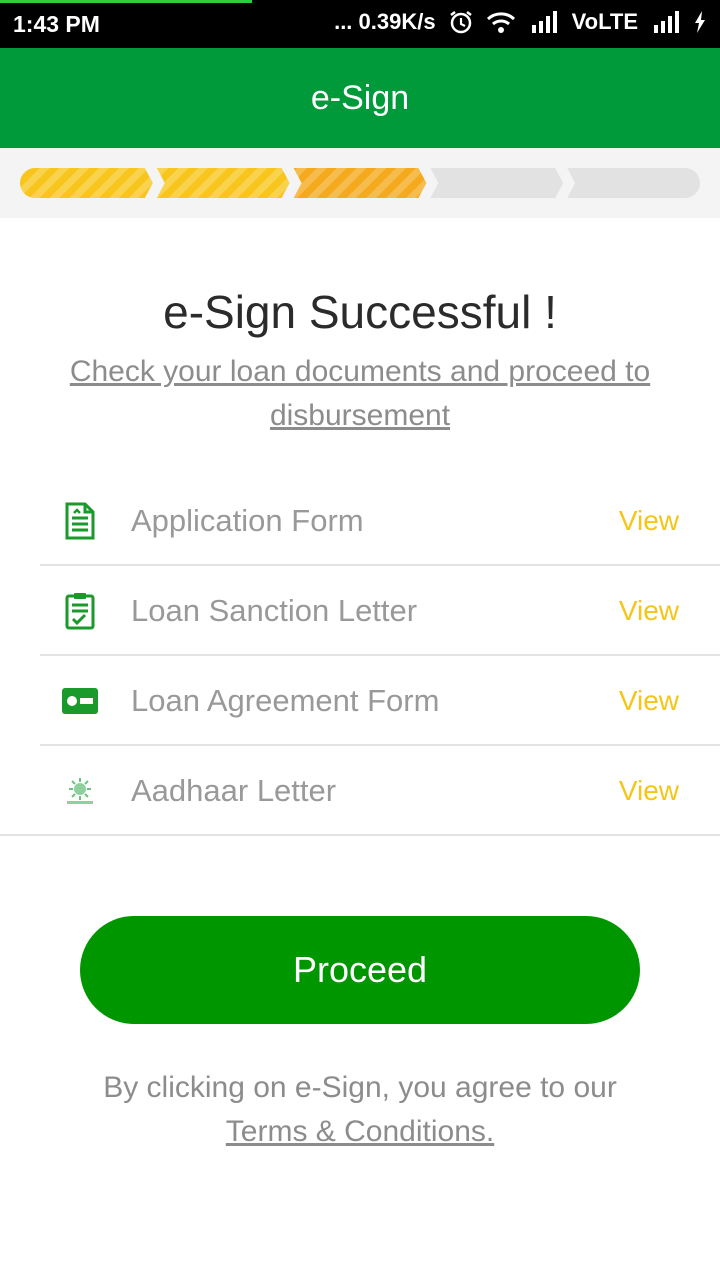 The width and height of the screenshot is (720, 1280). I want to click on document-label: Loan Agreement Form, so click(285, 700).